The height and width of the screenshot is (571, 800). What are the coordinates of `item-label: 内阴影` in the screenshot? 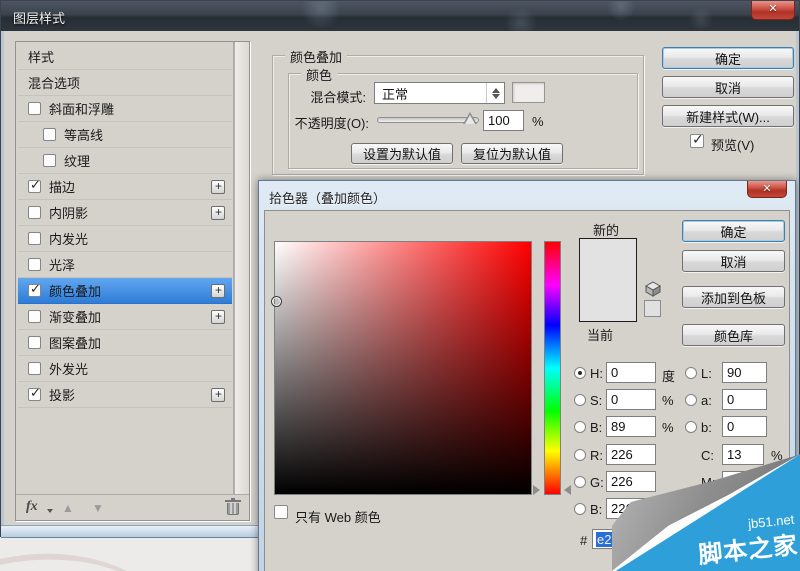 It's located at (69, 213).